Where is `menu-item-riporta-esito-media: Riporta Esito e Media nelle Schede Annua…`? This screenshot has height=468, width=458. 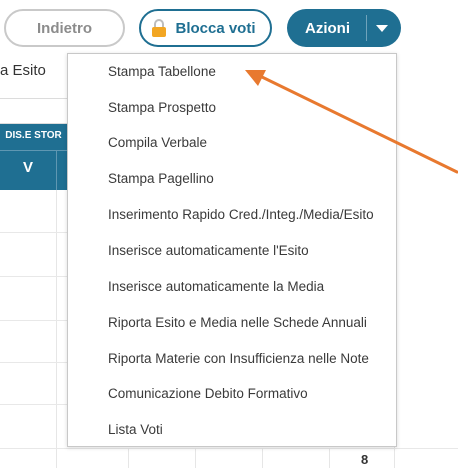 menu-item-riporta-esito-media: Riporta Esito e Media nelle Schede Annua… is located at coordinates (237, 322).